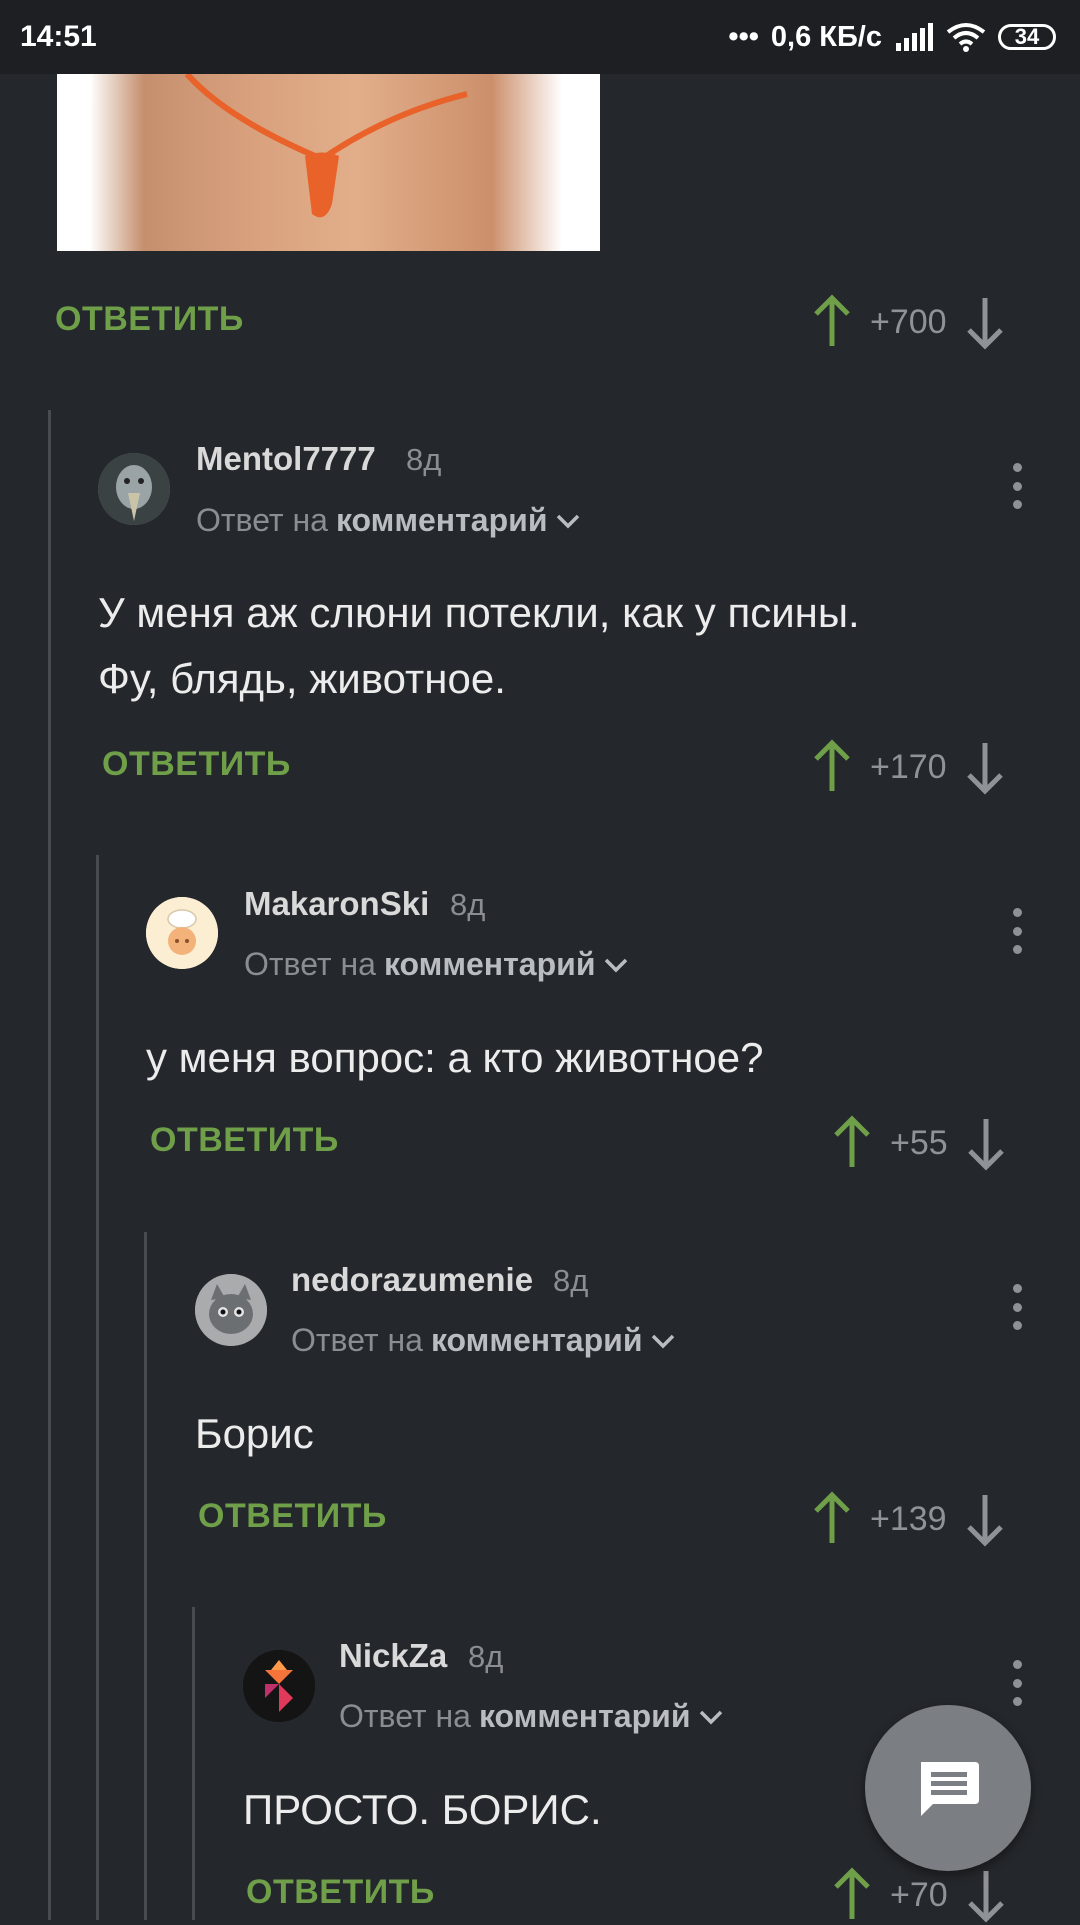 The height and width of the screenshot is (1925, 1080). What do you see at coordinates (302, 678) in the screenshot?
I see `comment-text-line: Фу, блядь, животное.` at bounding box center [302, 678].